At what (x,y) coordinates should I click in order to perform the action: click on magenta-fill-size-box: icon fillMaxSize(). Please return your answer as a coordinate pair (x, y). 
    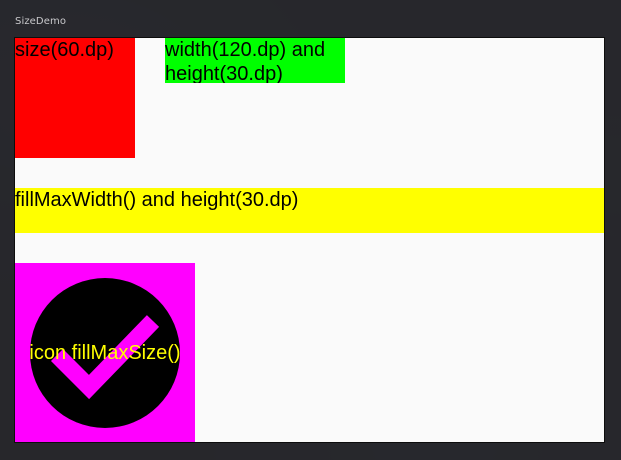
    Looking at the image, I should click on (105, 352).